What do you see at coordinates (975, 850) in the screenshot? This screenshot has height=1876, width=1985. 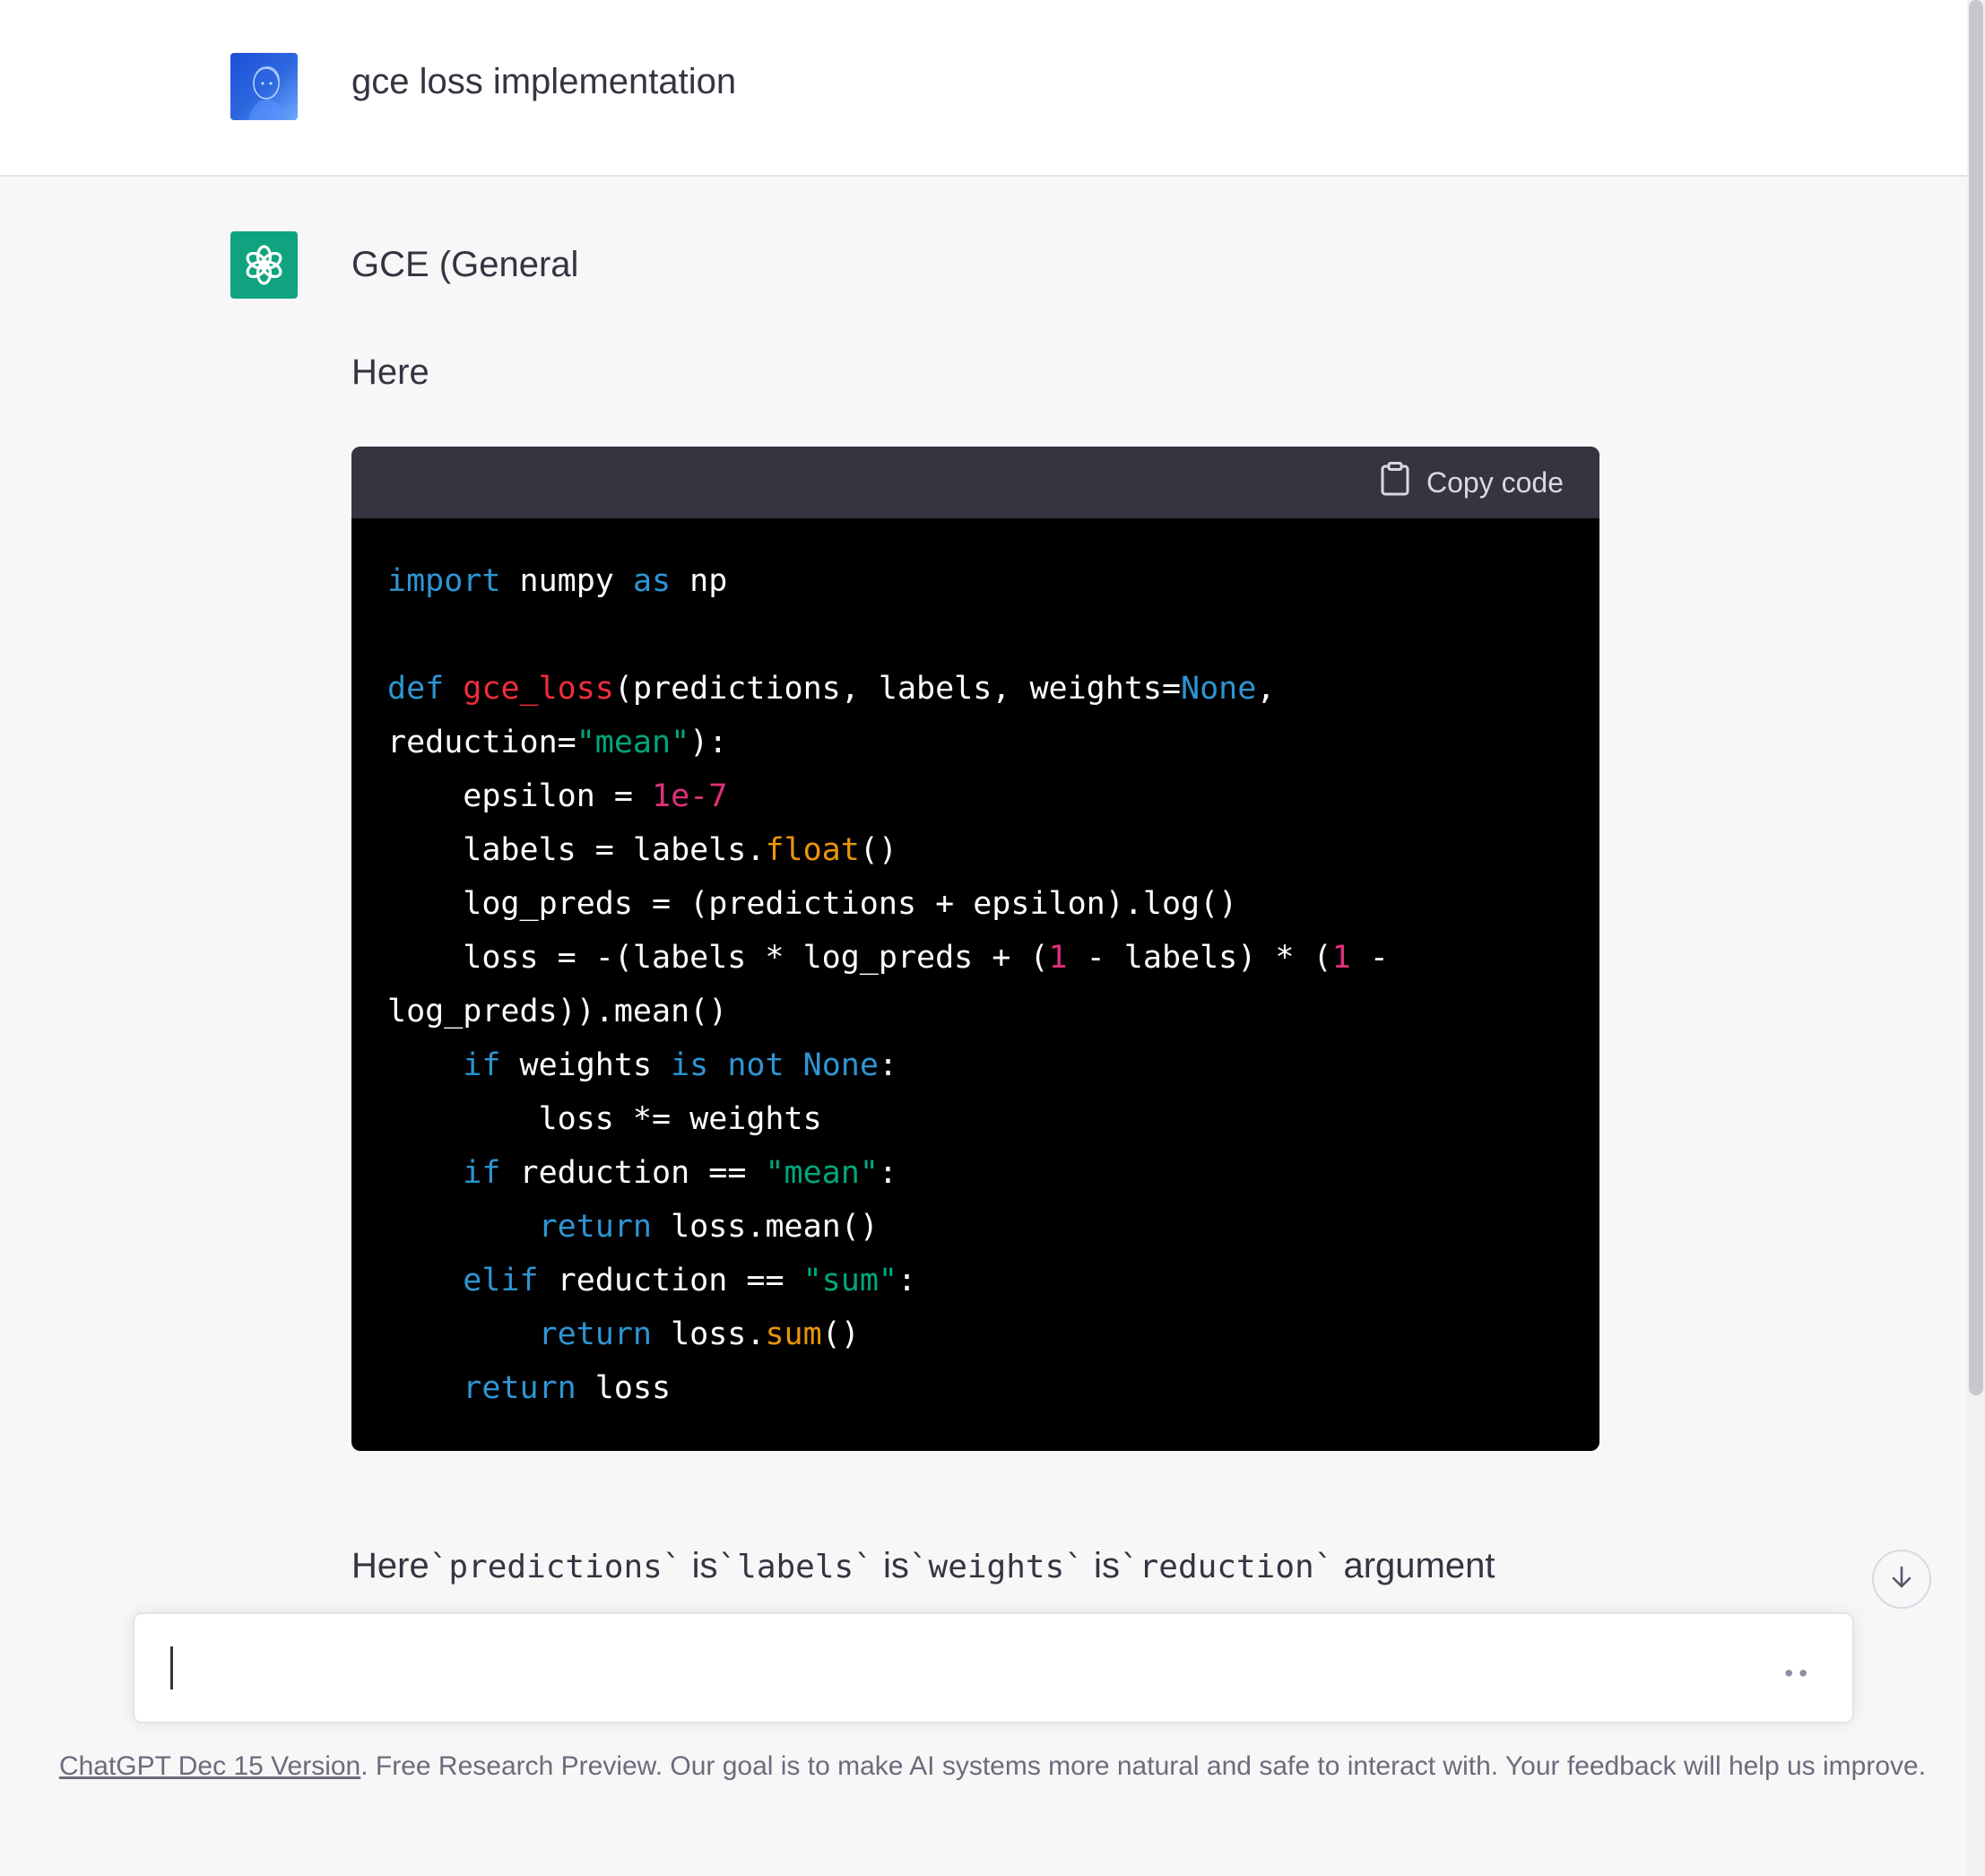 I see `code-line: labels = labels.float()` at bounding box center [975, 850].